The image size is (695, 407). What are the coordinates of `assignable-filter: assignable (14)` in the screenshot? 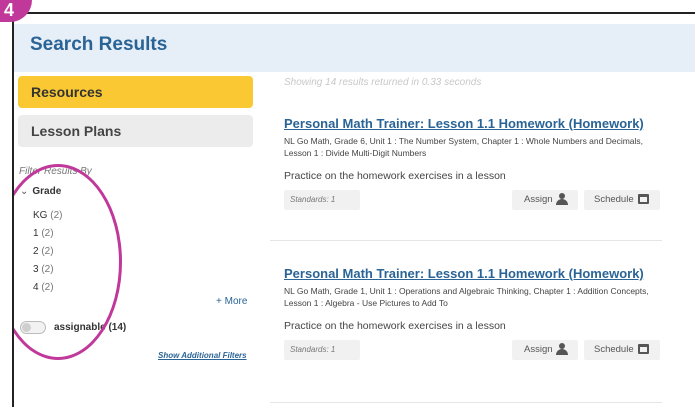 It's located at (73, 327).